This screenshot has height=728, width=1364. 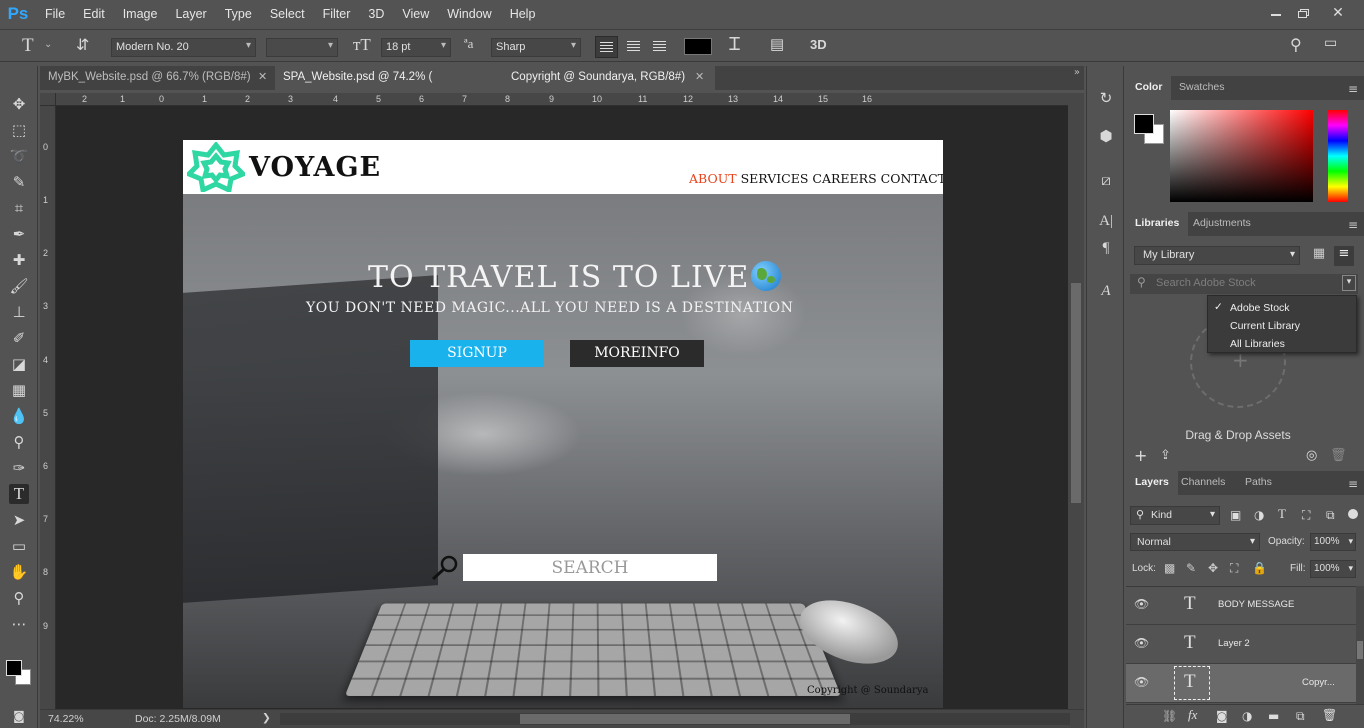 What do you see at coordinates (523, 14) in the screenshot?
I see `menu-help: Help` at bounding box center [523, 14].